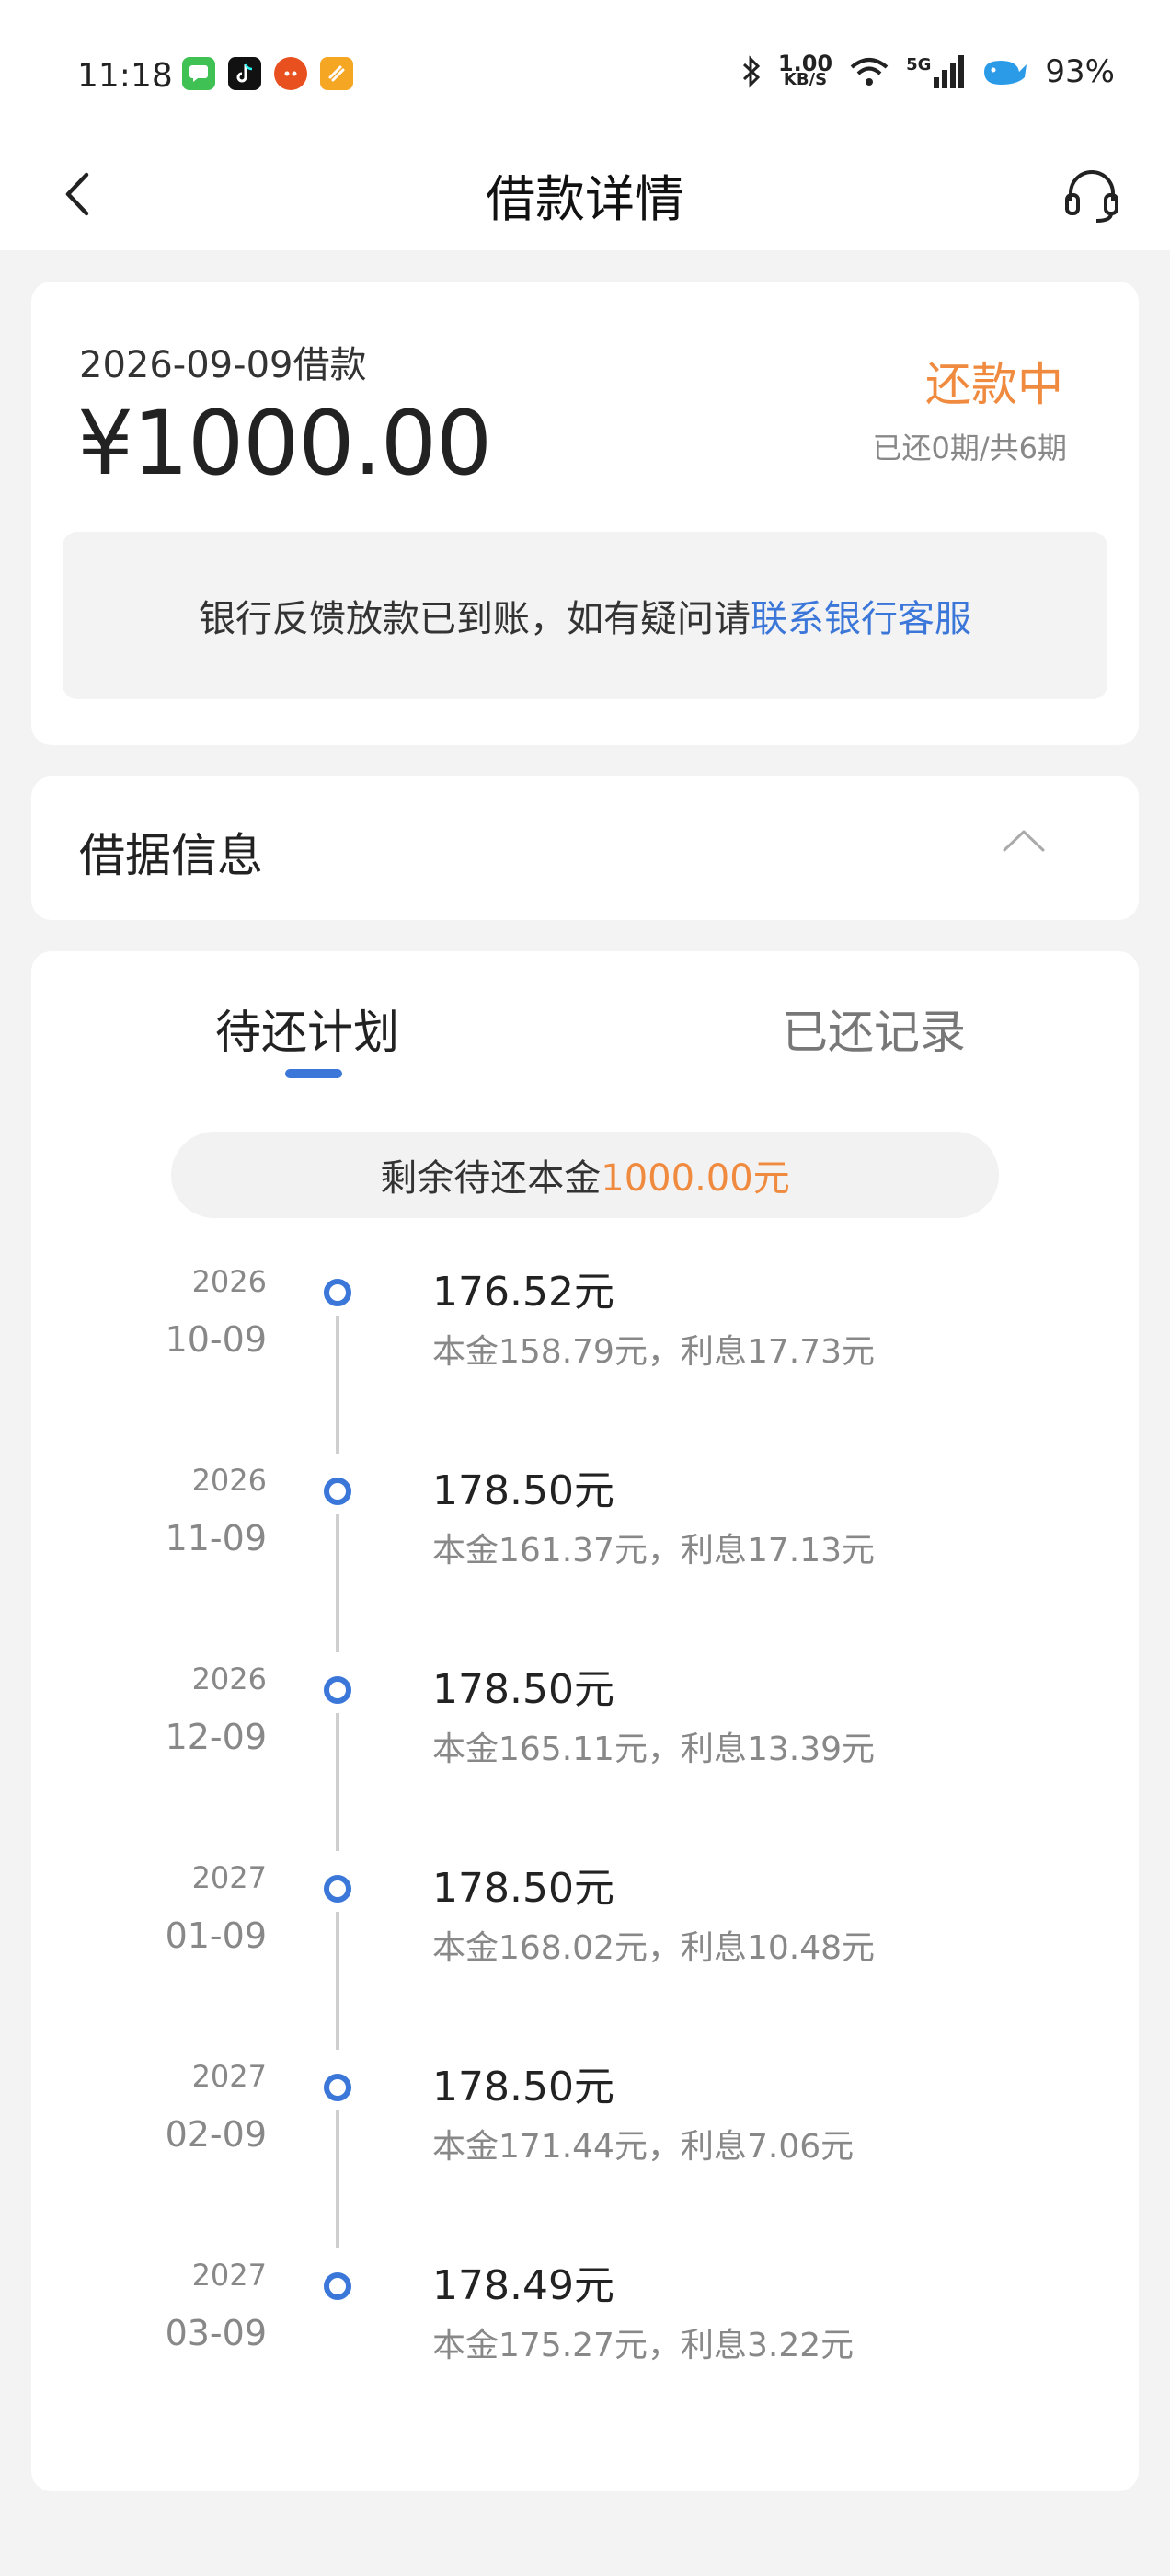 This screenshot has height=2576, width=1170. I want to click on list-item: 2026 12-09 178.50元 本金165.11元，利息13.39元, so click(585, 1761).